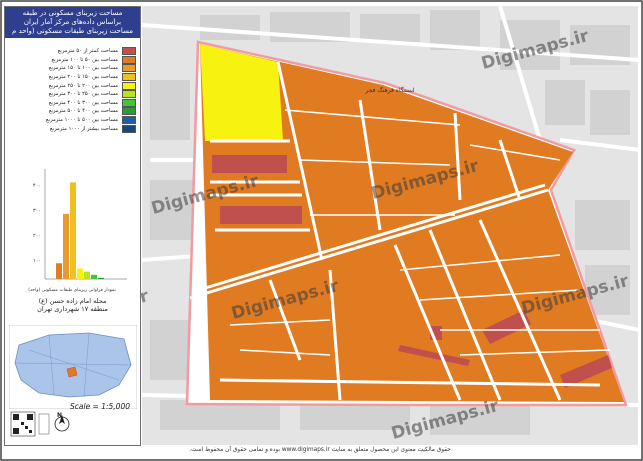  I want to click on hist-tick-label: ۲۰۰, so click(37, 236).